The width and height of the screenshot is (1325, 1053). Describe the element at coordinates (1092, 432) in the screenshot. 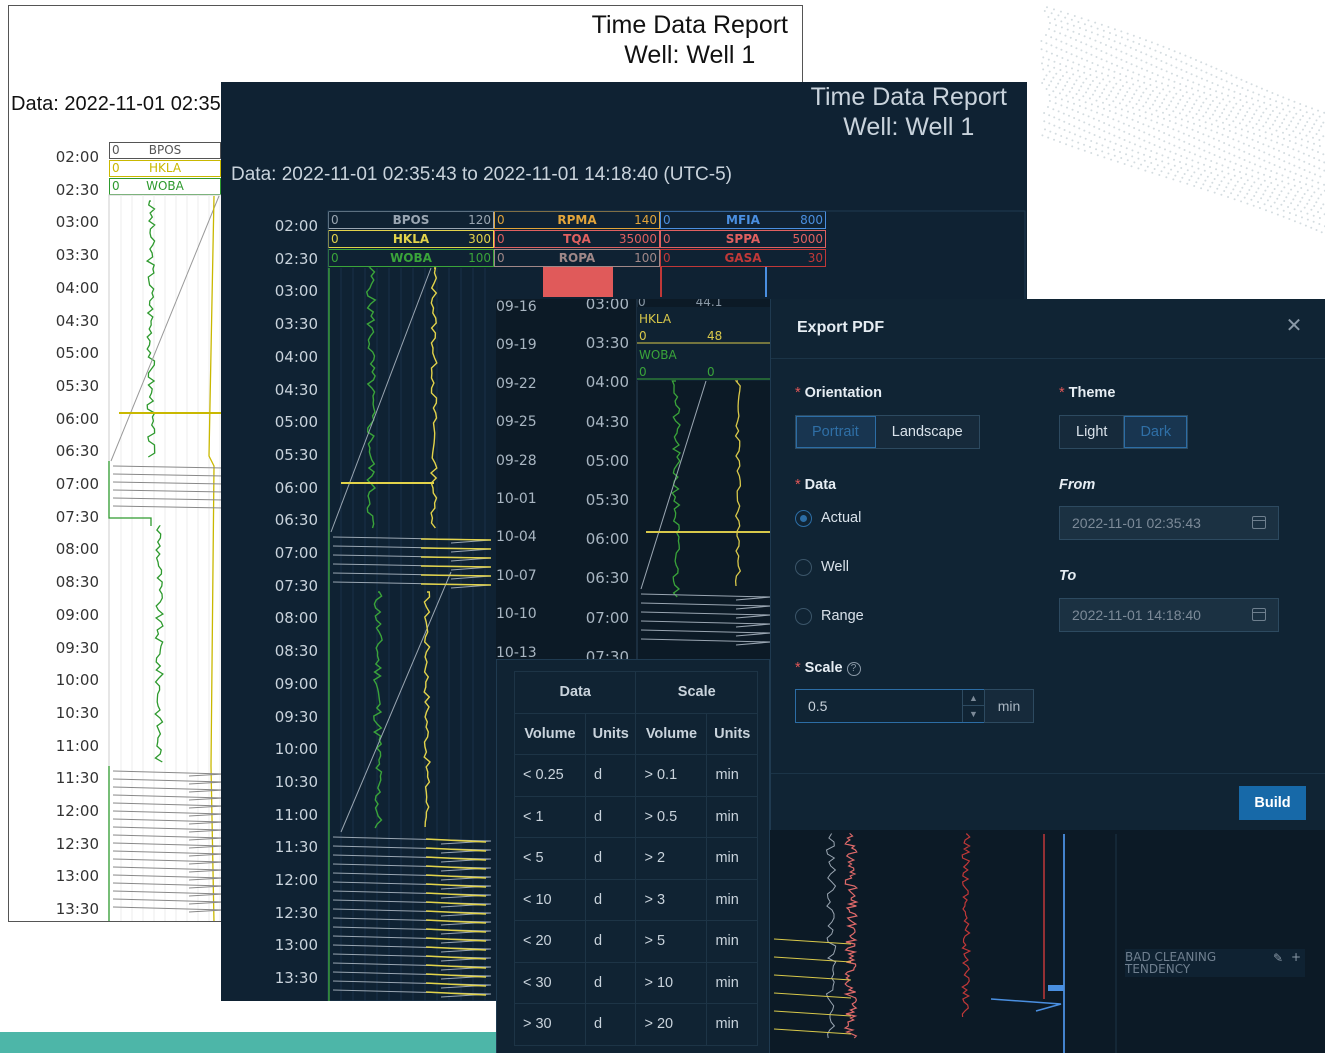

I see `theme-light-option: Light` at that location.